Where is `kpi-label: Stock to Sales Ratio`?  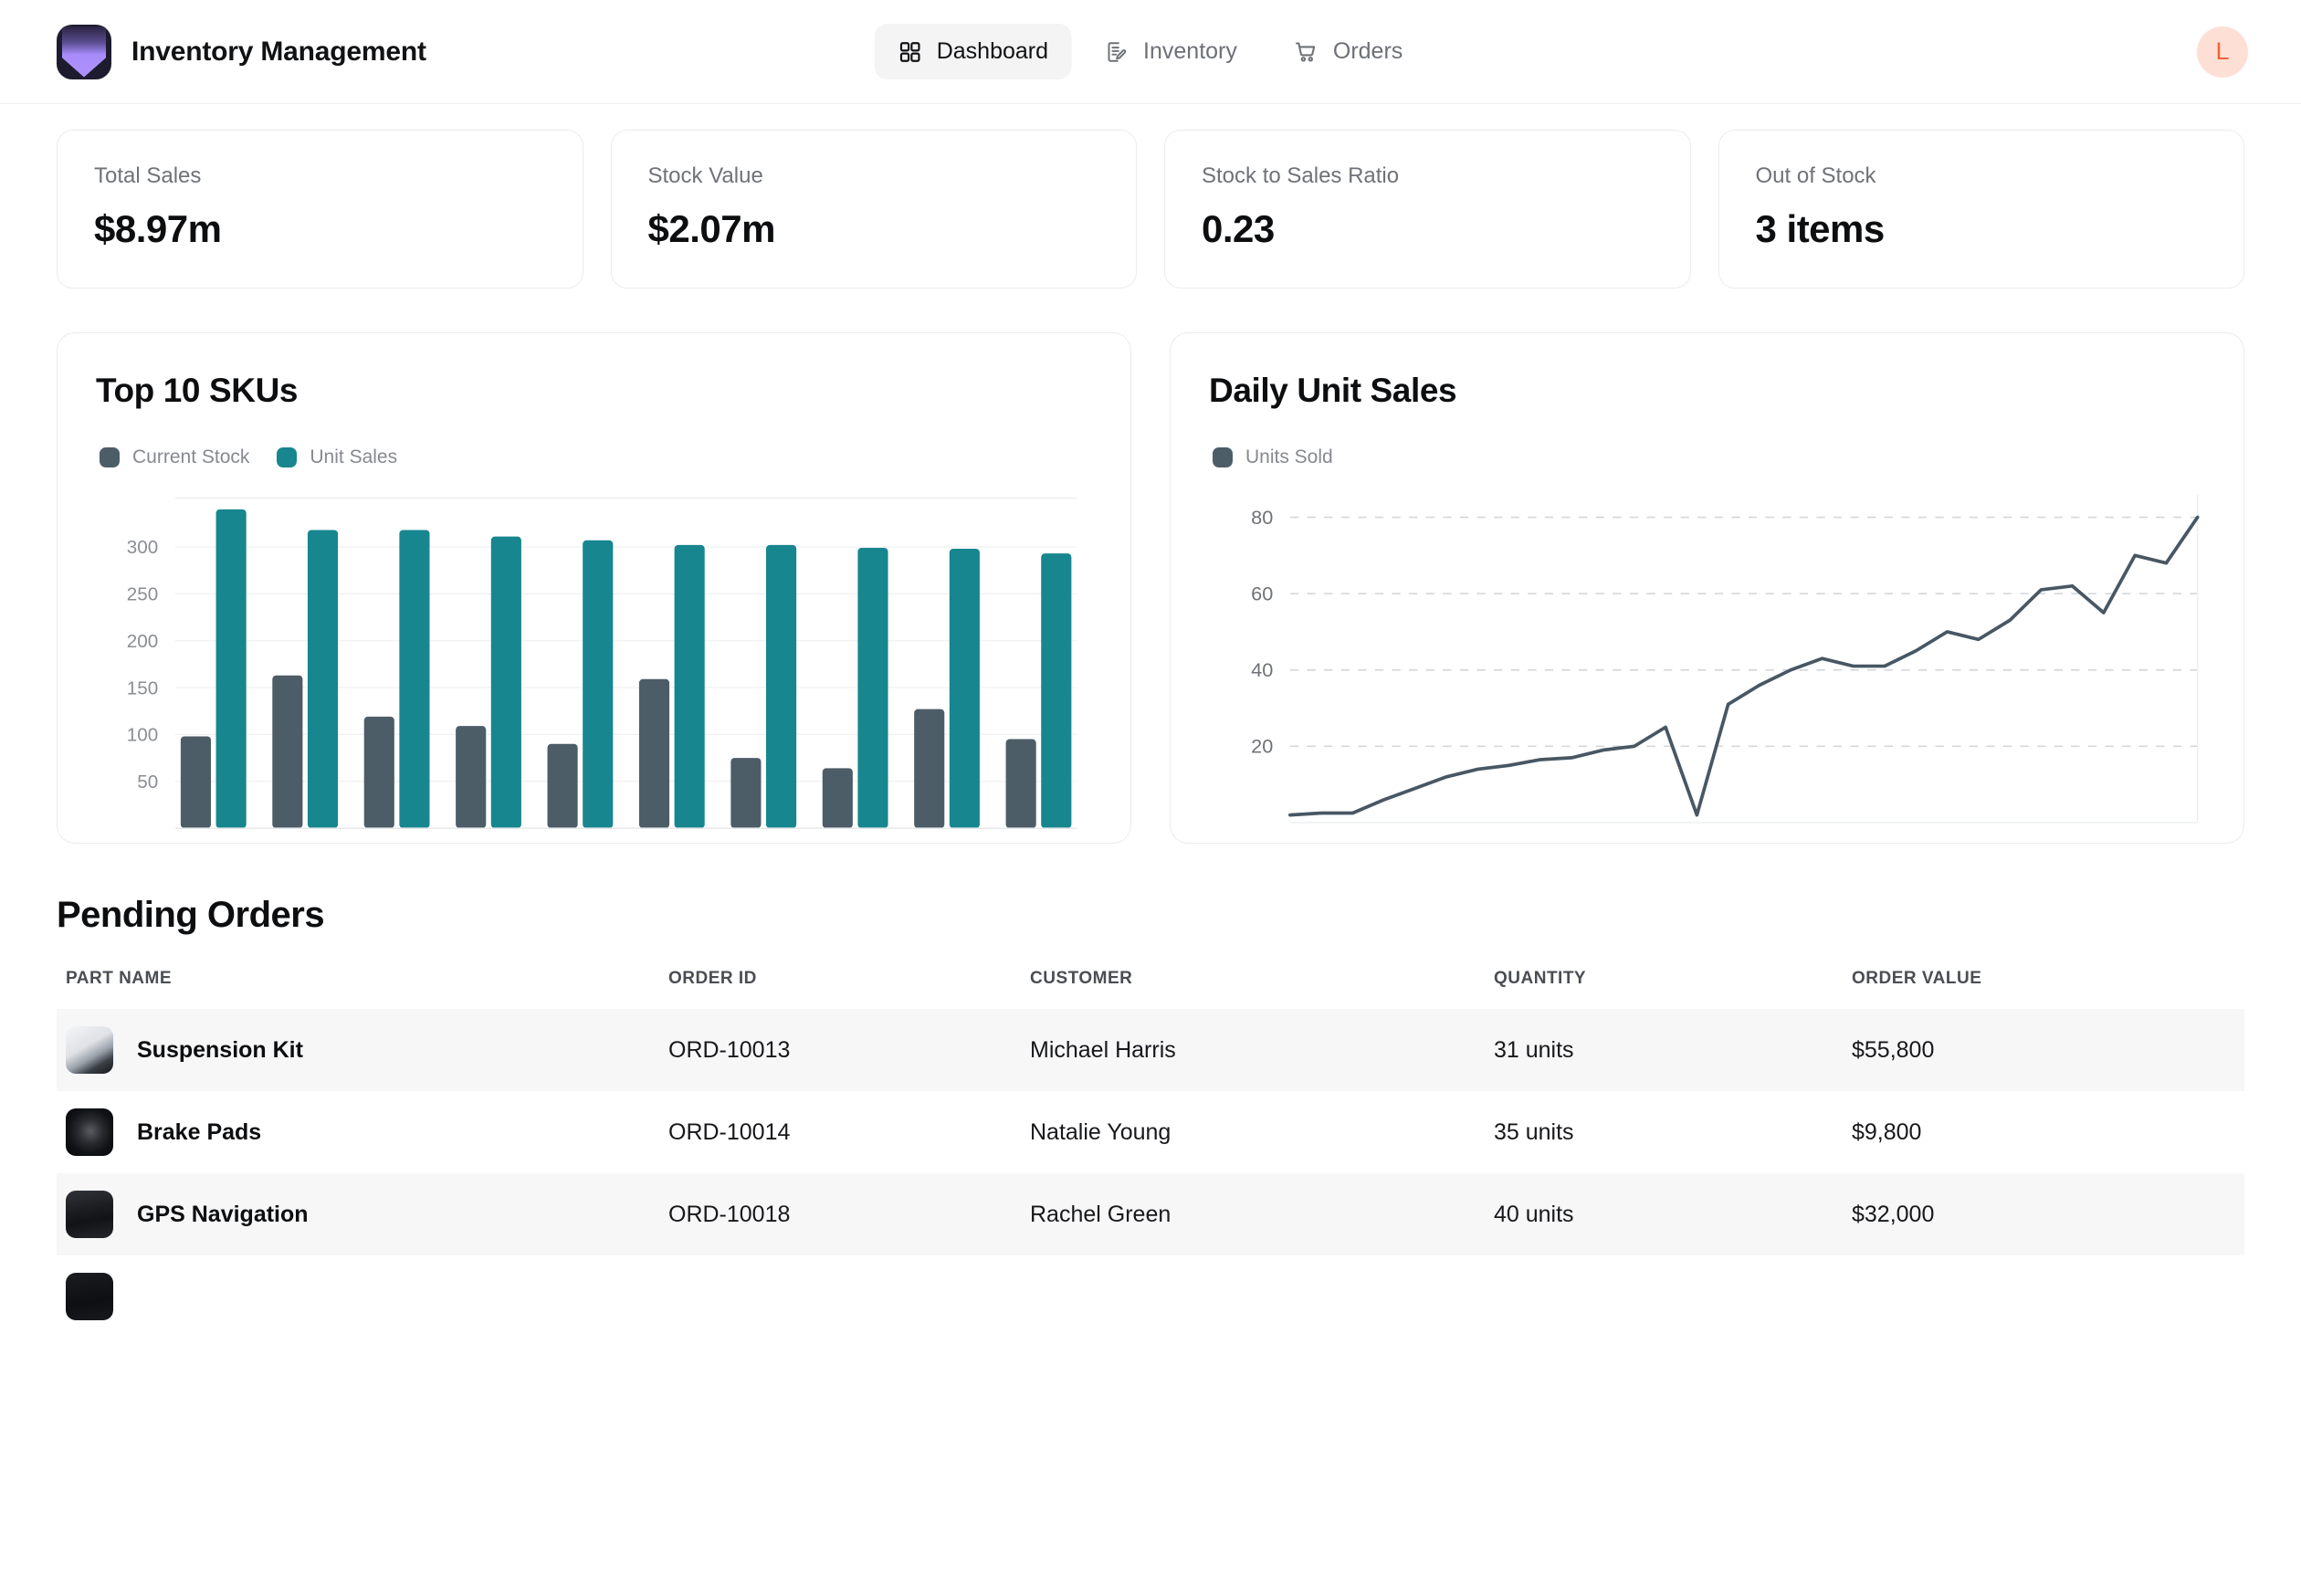
kpi-label: Stock to Sales Ratio is located at coordinates (1301, 175).